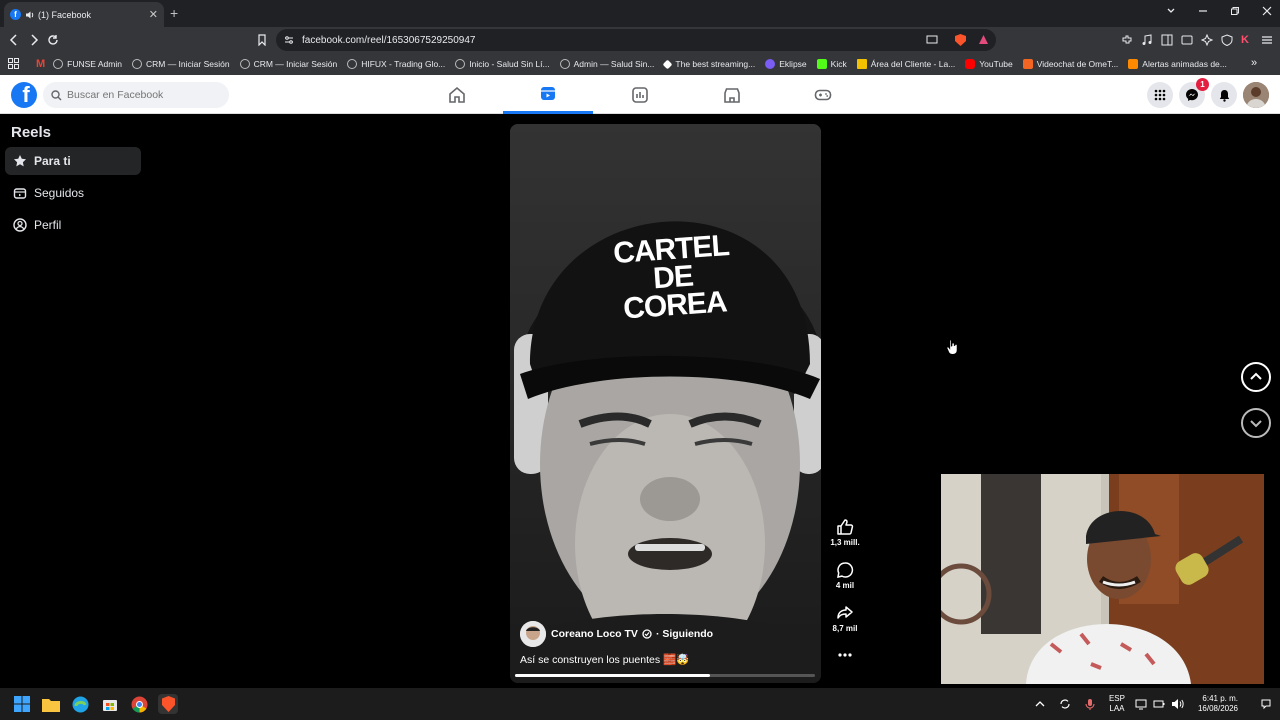  What do you see at coordinates (1167, 40) in the screenshot?
I see `sidebar-toggle-icon` at bounding box center [1167, 40].